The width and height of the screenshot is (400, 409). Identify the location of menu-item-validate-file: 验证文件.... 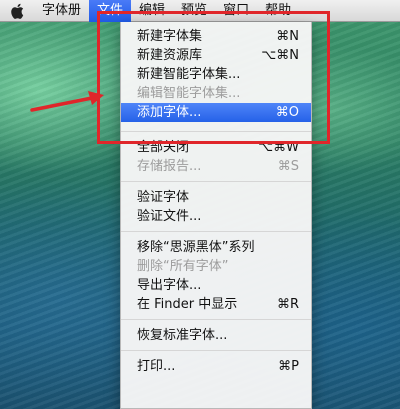
(216, 216).